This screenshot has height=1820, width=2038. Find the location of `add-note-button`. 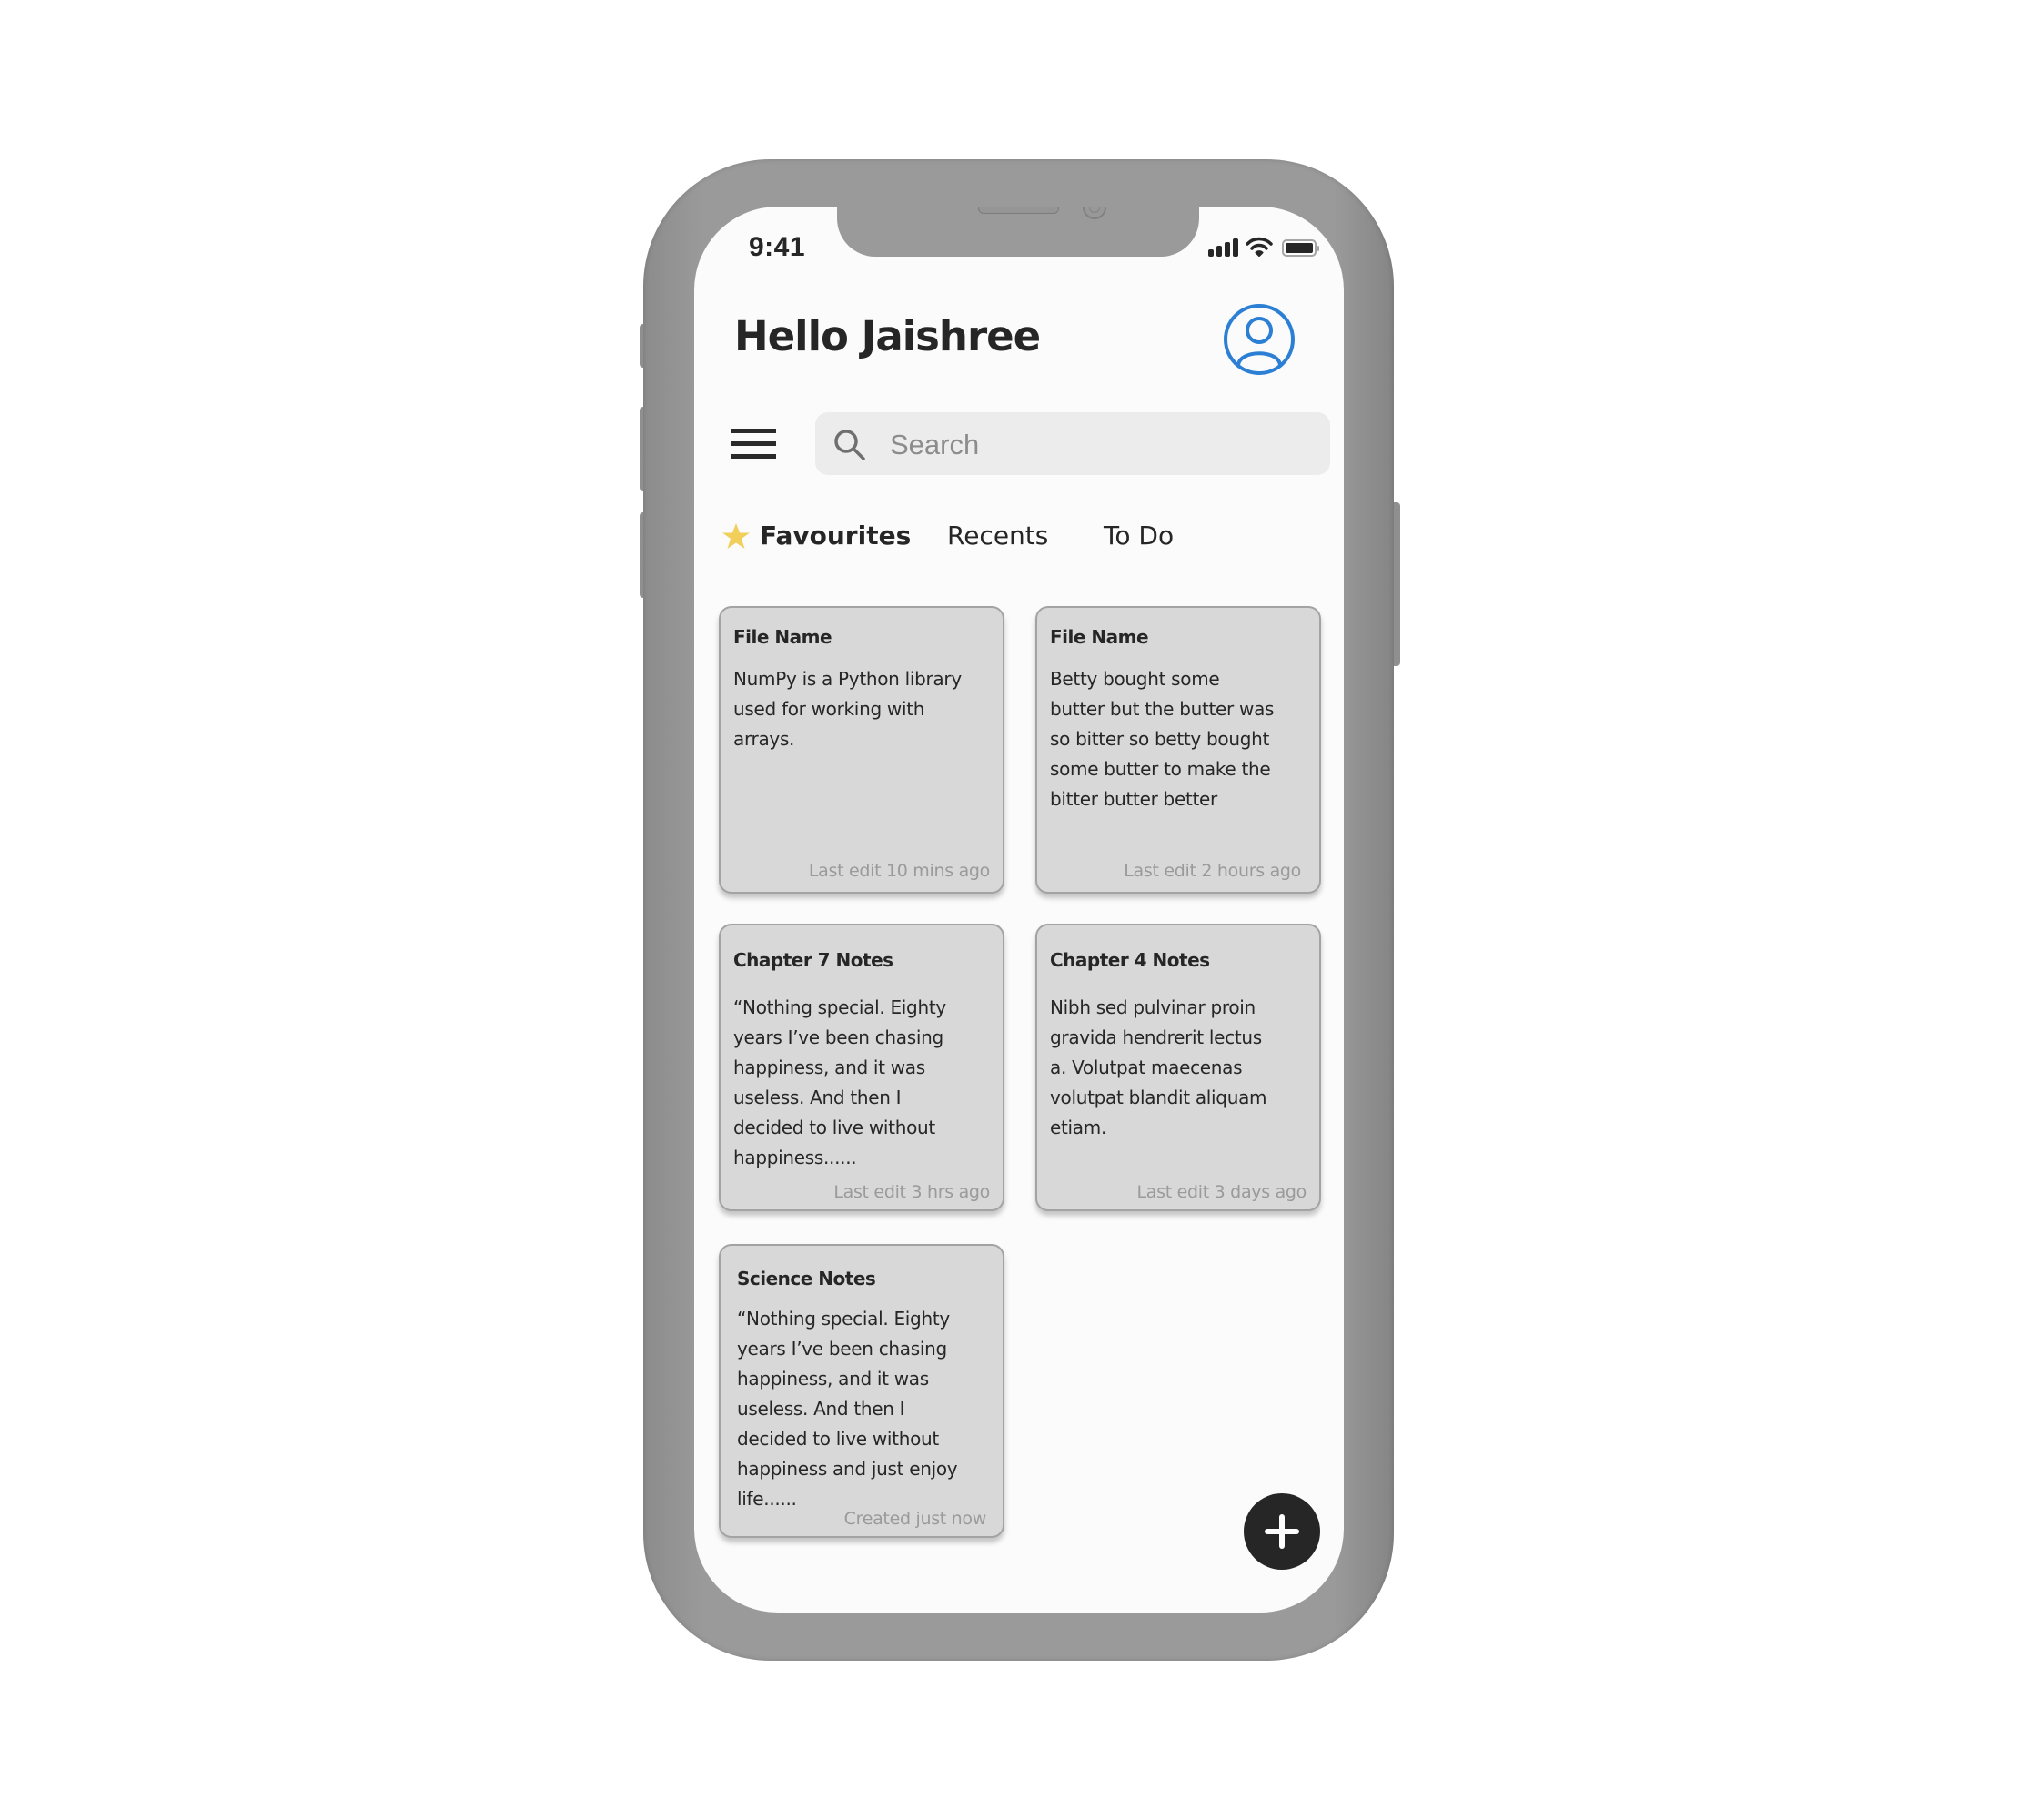

add-note-button is located at coordinates (1282, 1532).